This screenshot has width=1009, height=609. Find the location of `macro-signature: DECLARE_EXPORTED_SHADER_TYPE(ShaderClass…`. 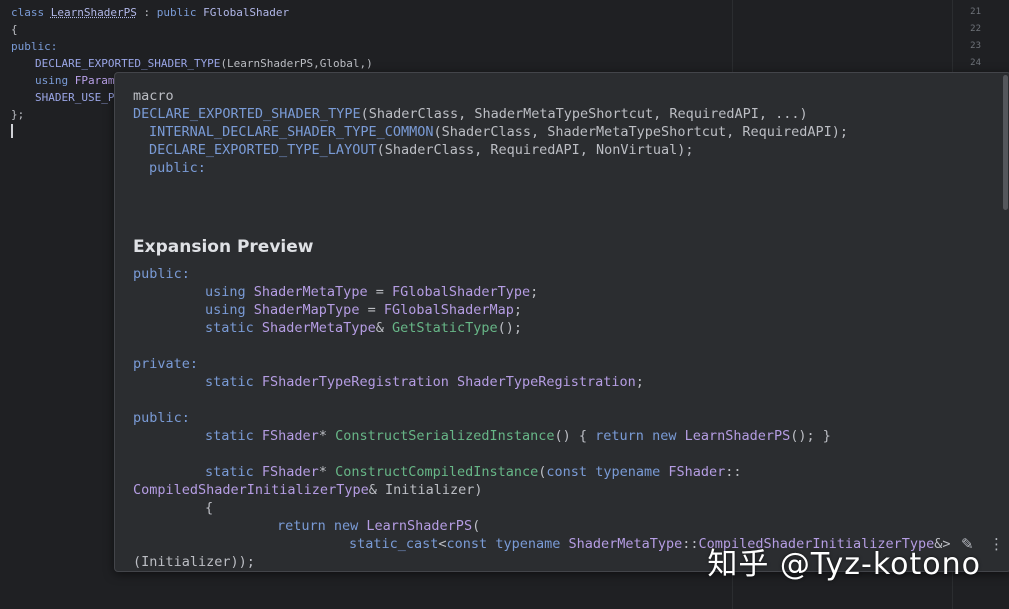

macro-signature: DECLARE_EXPORTED_SHADER_TYPE(ShaderClass… is located at coordinates (470, 114).